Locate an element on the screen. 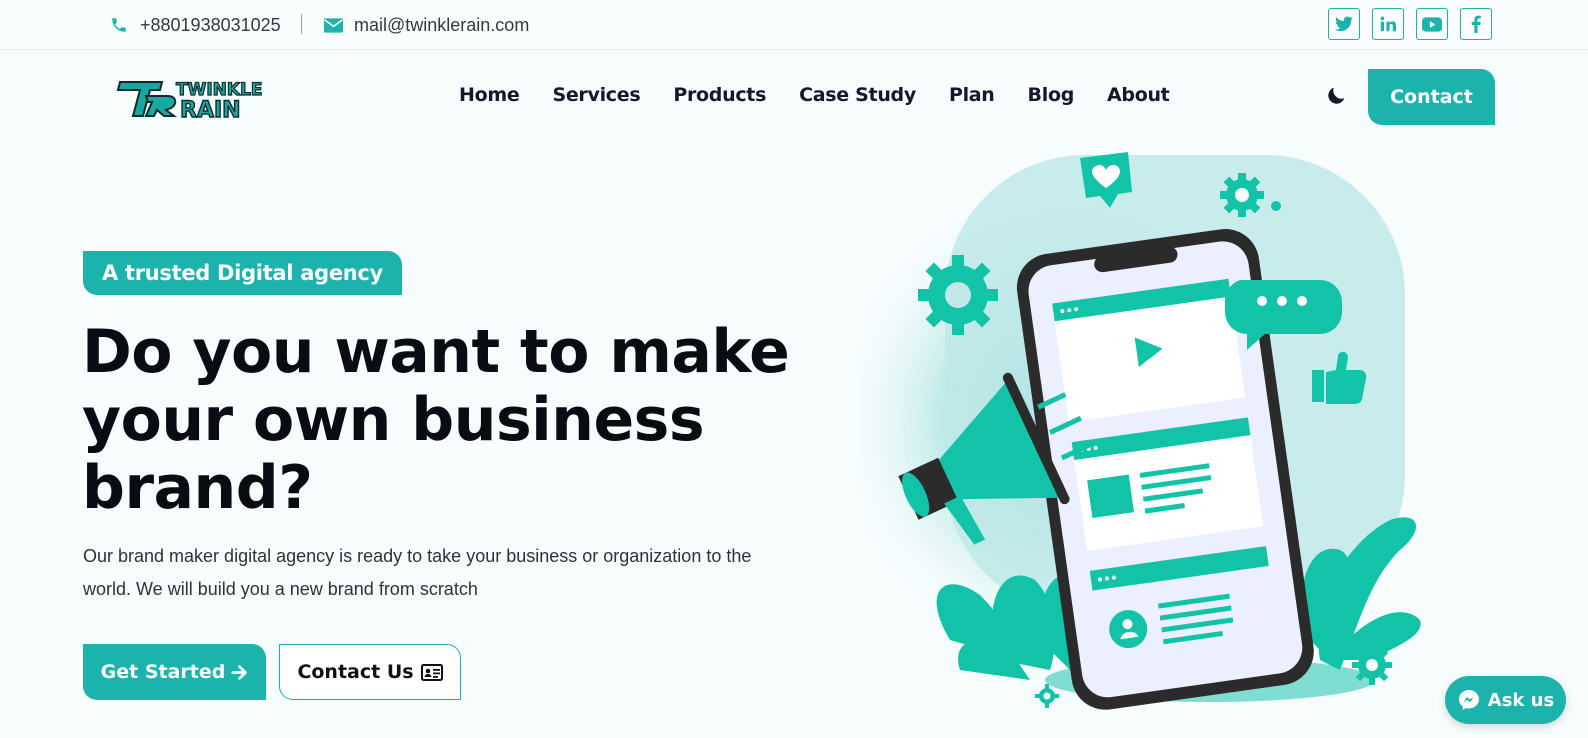 Image resolution: width=1588 pixels, height=738 pixels. svg-text: TWINKLE is located at coordinates (219, 90).